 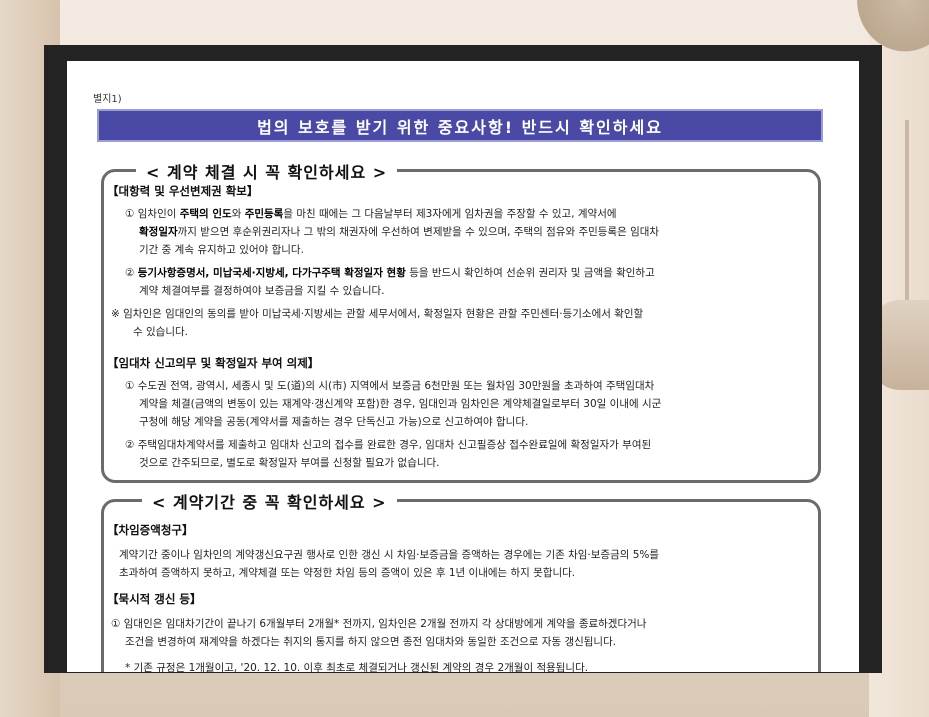 I want to click on heading-lease-report: 【임대차 신고의무 및 확정일자 부여 의제】, so click(x=213, y=363).